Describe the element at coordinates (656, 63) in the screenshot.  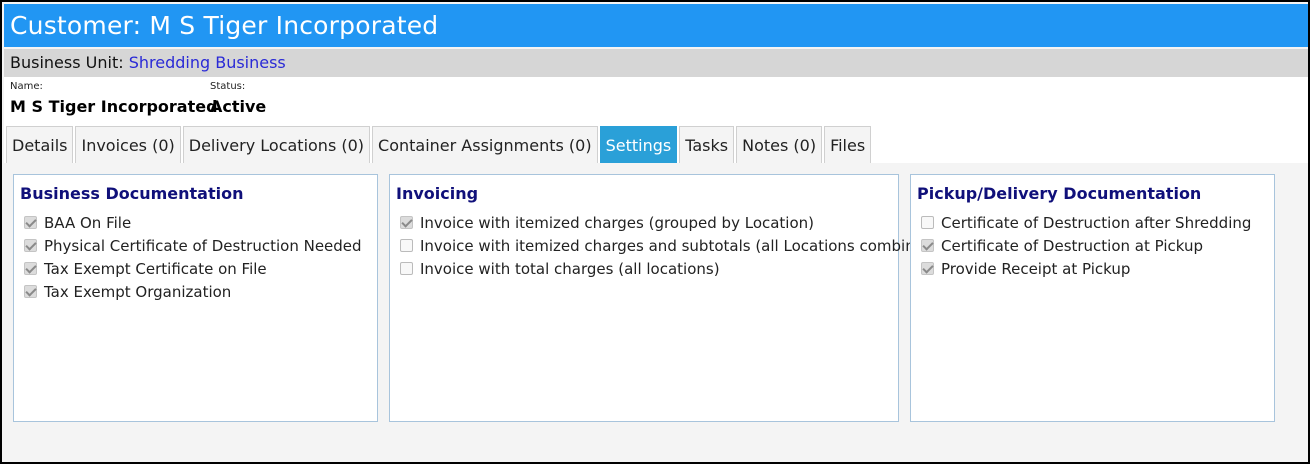
I see `business-unit-bar: Business Unit: Shredding Business` at that location.